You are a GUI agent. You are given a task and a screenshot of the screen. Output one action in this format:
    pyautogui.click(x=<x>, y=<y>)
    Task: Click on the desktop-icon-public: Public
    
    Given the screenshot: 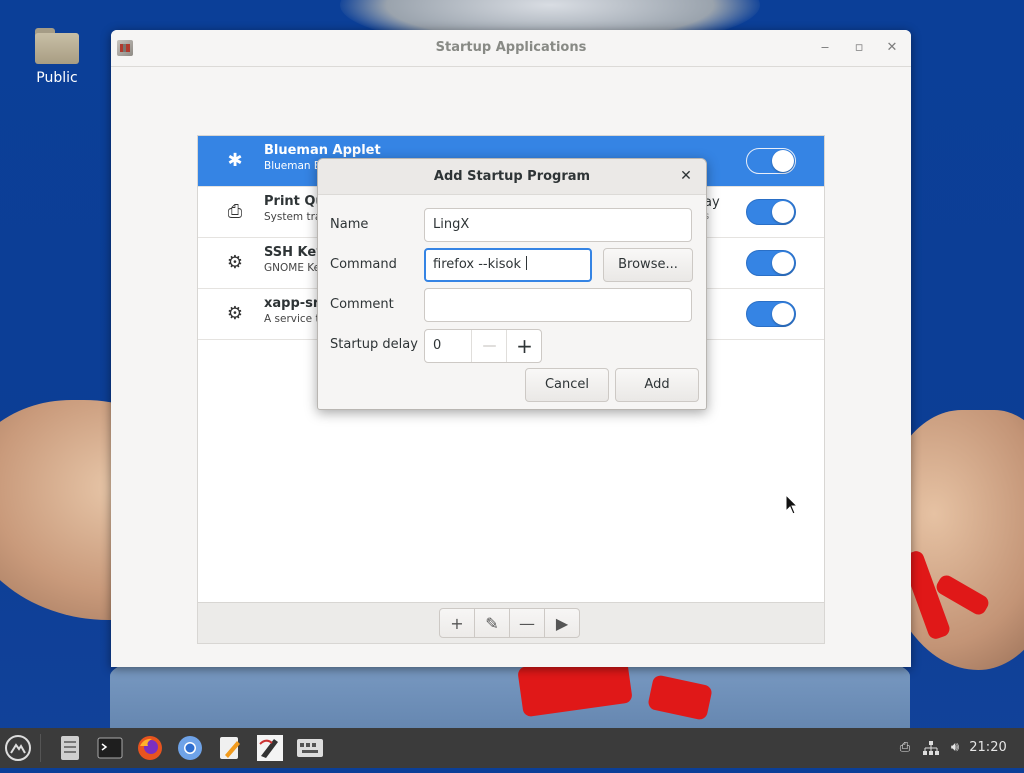 What is the action you would take?
    pyautogui.click(x=57, y=57)
    